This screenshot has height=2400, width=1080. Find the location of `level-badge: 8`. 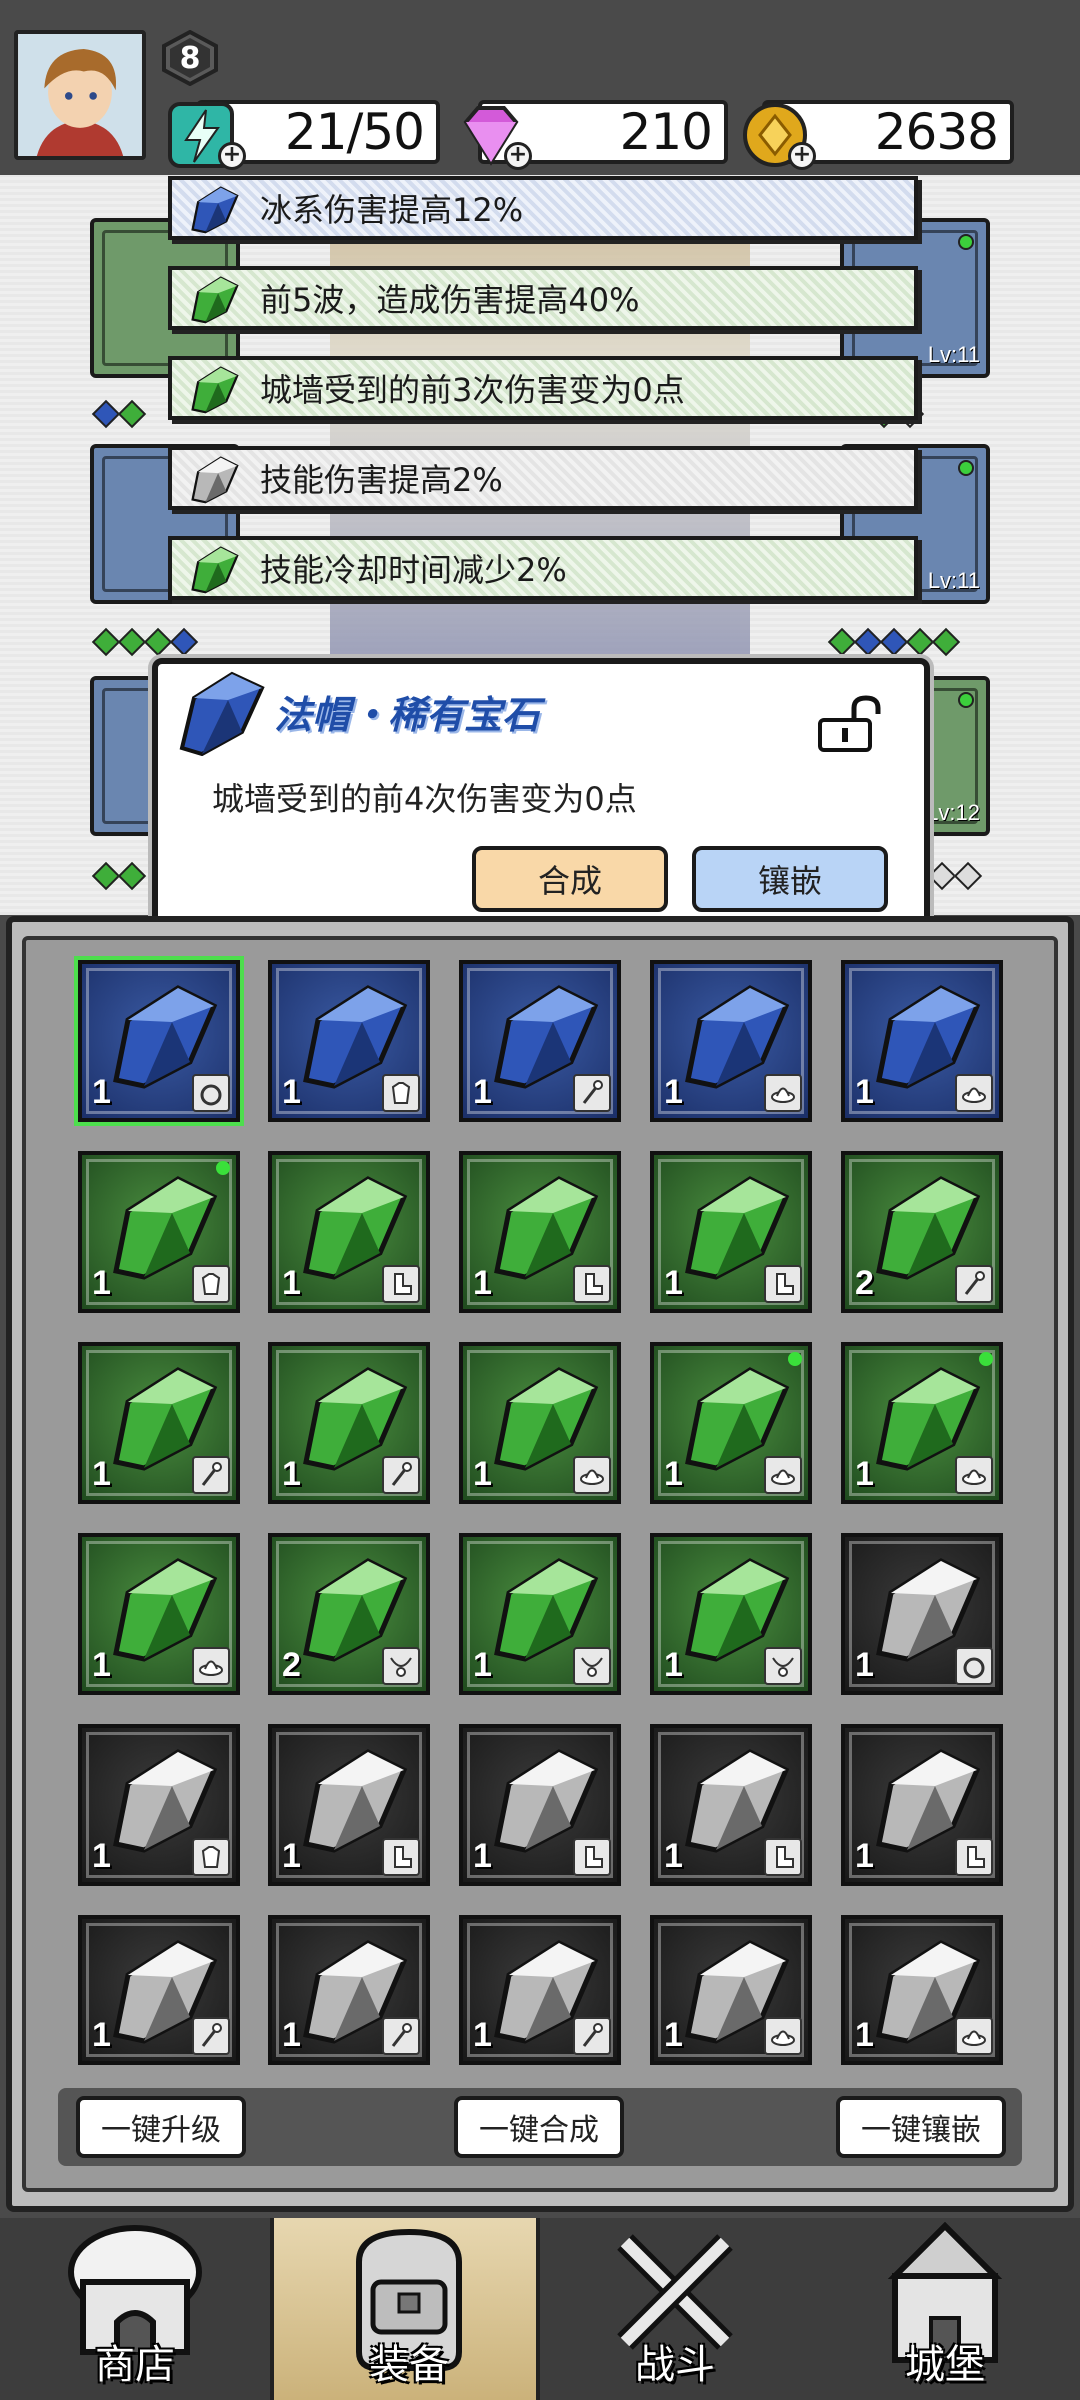

level-badge: 8 is located at coordinates (190, 58).